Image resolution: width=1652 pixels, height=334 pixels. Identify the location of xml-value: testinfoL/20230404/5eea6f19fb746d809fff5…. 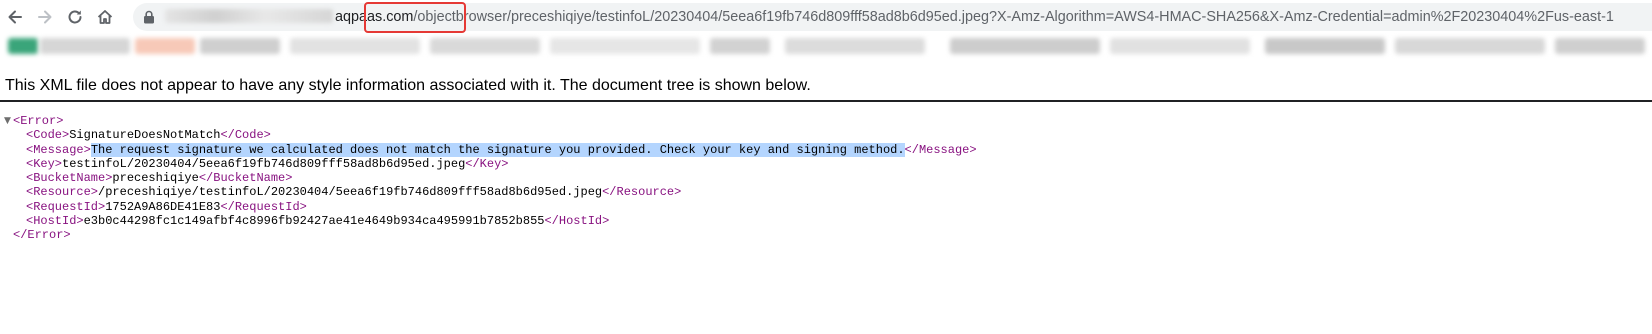
(264, 163).